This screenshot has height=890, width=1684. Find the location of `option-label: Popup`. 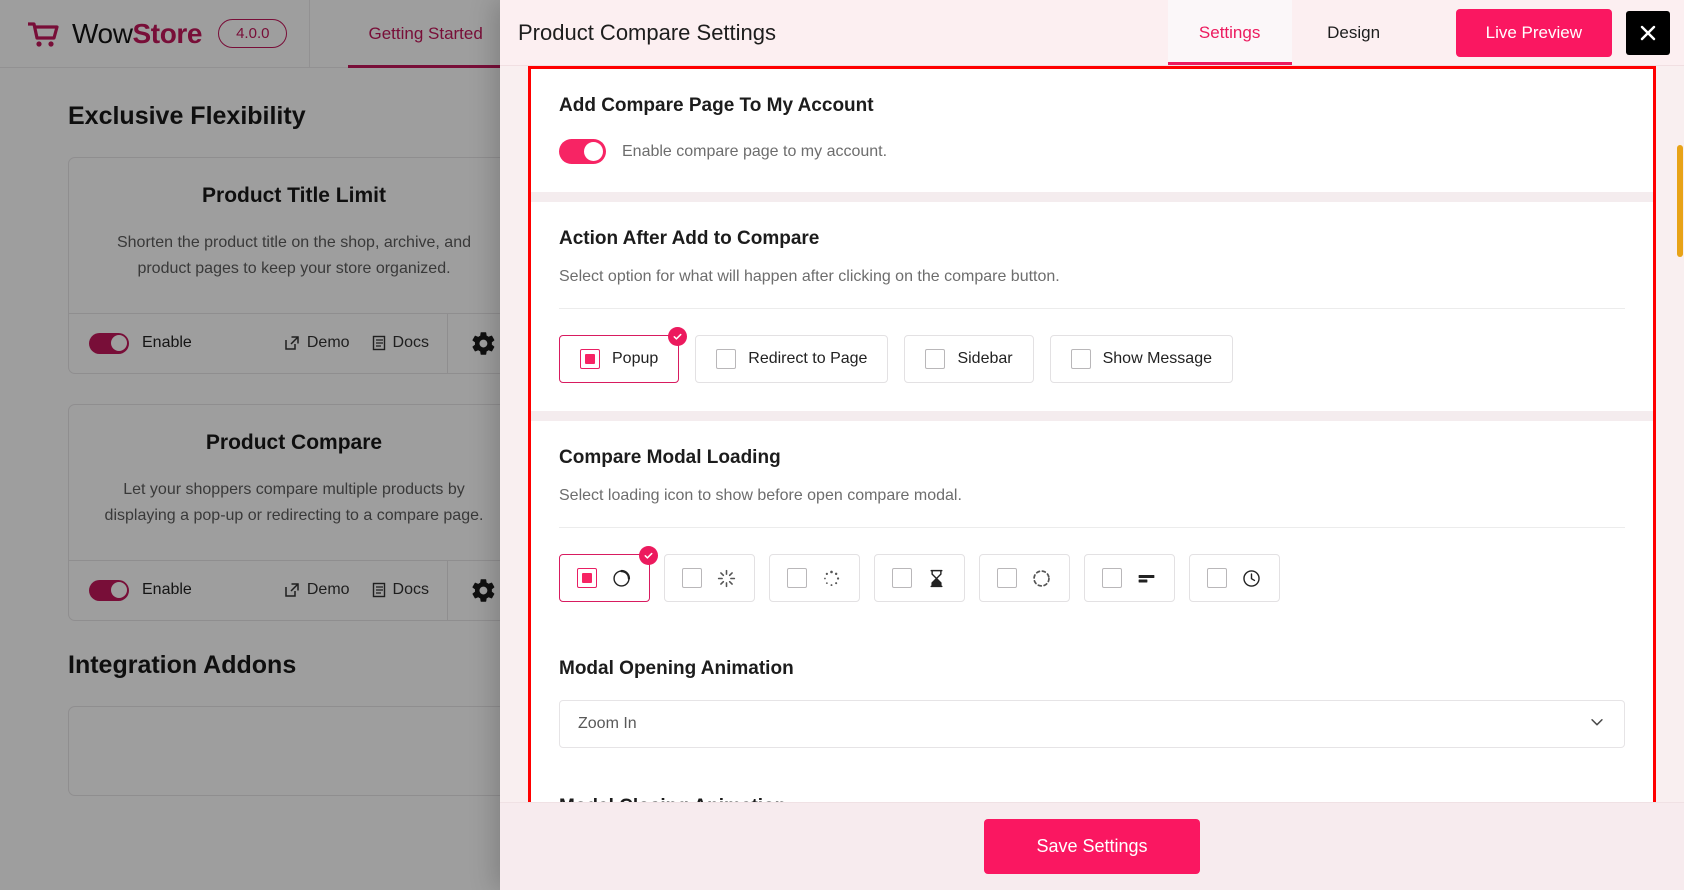

option-label: Popup is located at coordinates (635, 358).